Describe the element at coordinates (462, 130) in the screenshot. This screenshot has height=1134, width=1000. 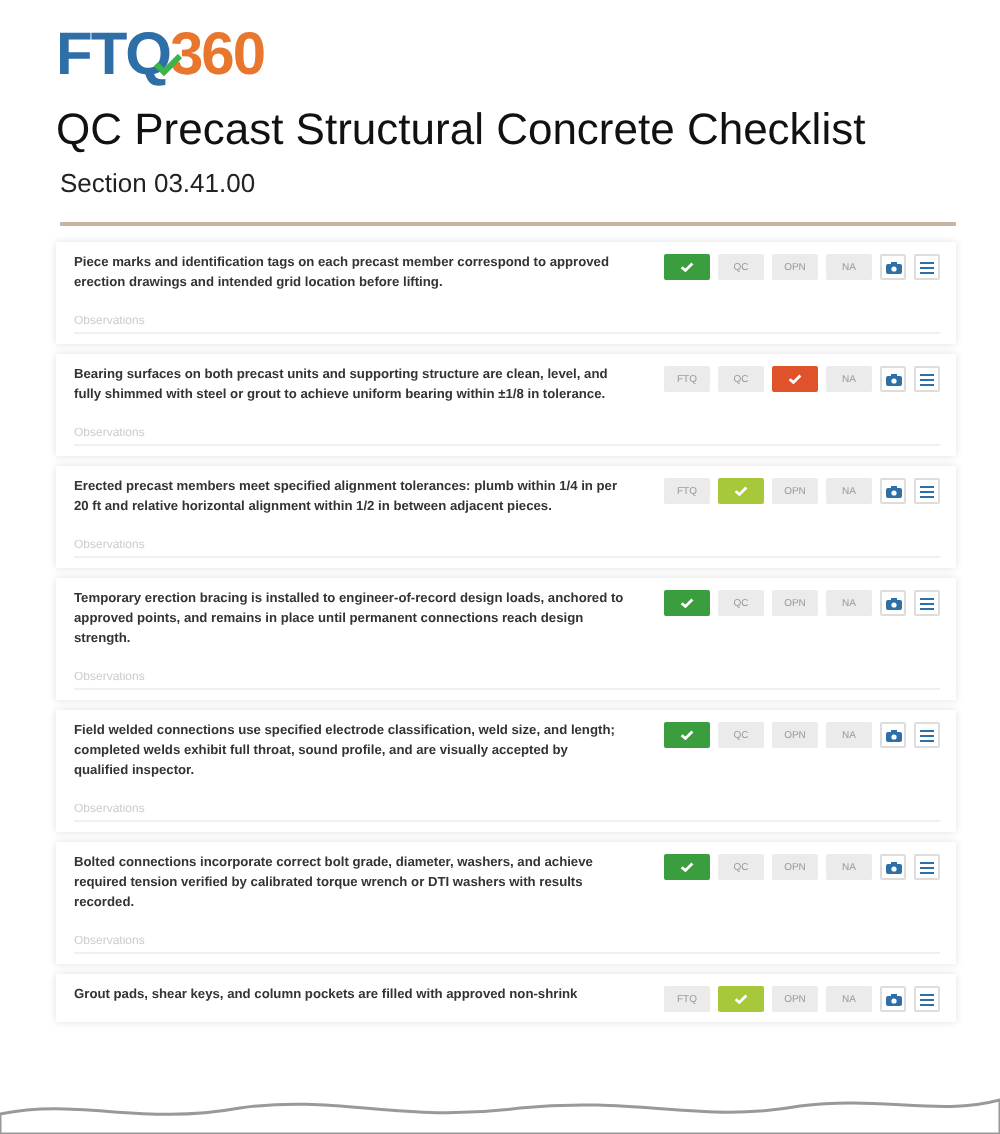
I see `page-title: QC Precast Structural Concrete Checklist` at that location.